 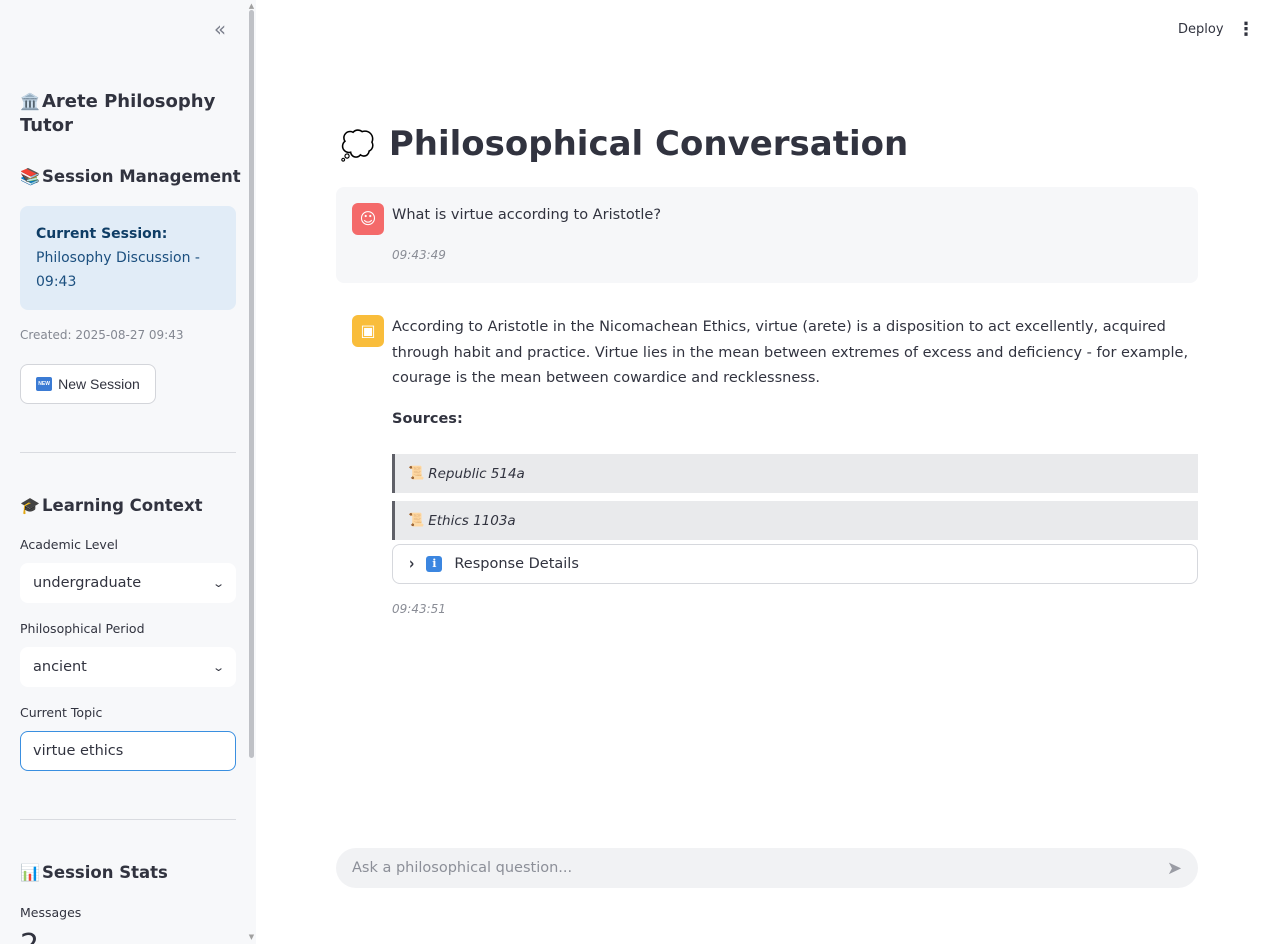 I want to click on current-session-value: Philosophy Discussion - 09:43, so click(x=118, y=270).